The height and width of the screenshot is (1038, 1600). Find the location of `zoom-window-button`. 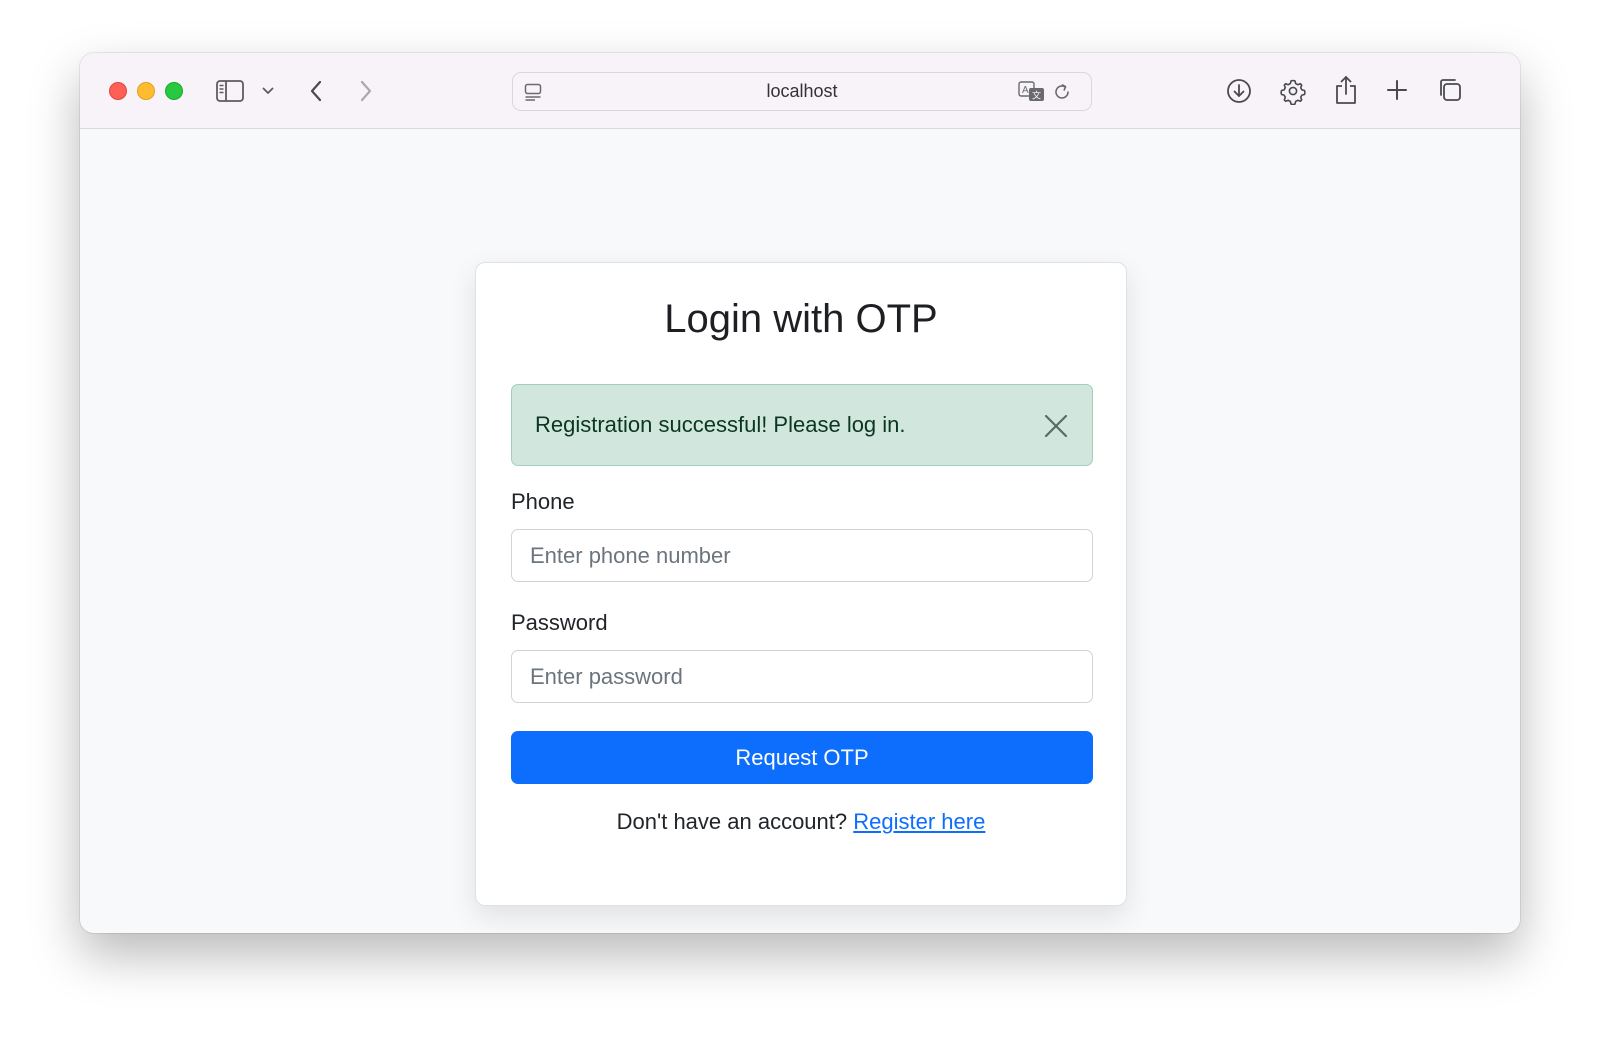

zoom-window-button is located at coordinates (174, 91).